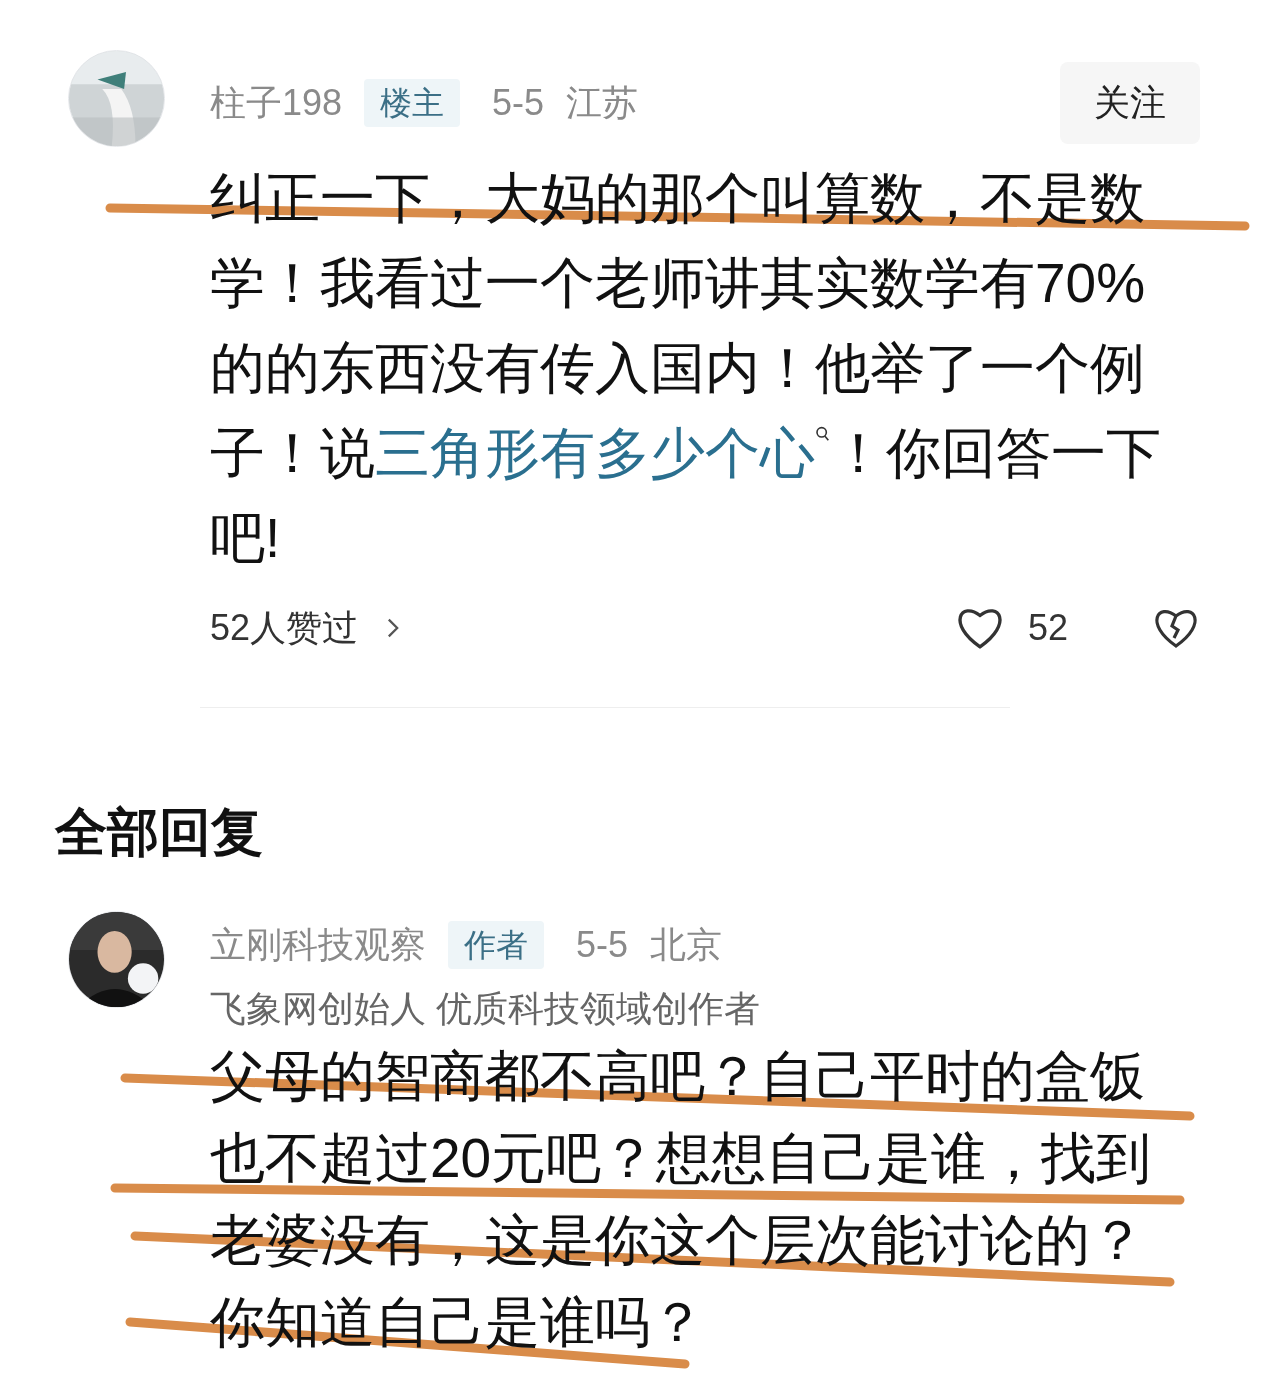 The image size is (1280, 1400). What do you see at coordinates (1130, 103) in the screenshot?
I see `follow-button: 关注` at bounding box center [1130, 103].